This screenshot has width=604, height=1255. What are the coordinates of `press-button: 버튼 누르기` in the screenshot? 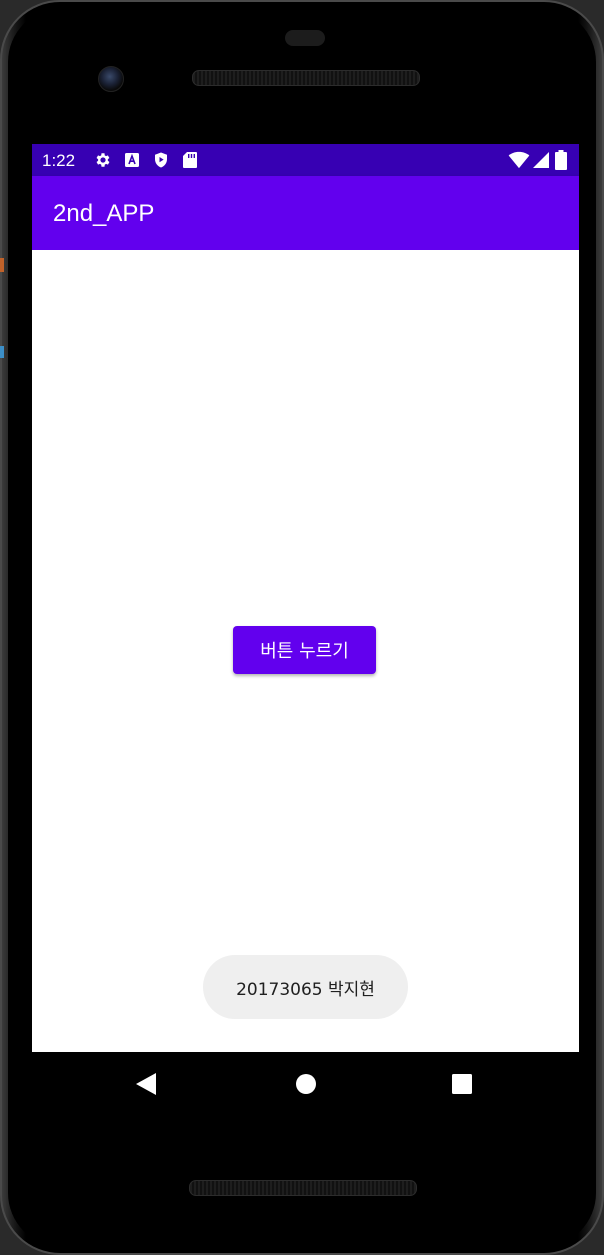 It's located at (304, 650).